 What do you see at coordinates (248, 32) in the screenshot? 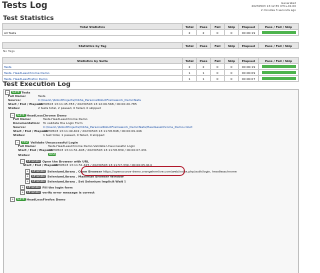
I see `cell-elapsed: 00:00:19` at bounding box center [248, 32].